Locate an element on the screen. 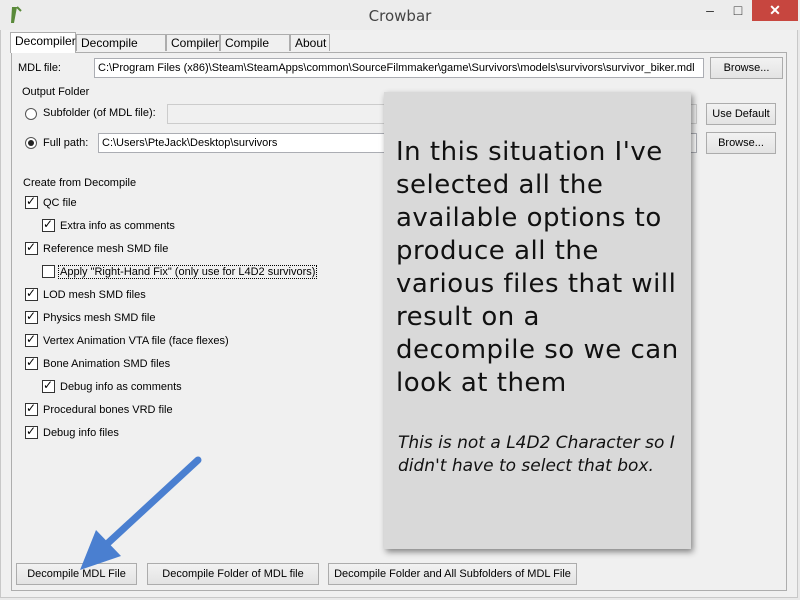 The height and width of the screenshot is (600, 800). bone-animation-checkbox is located at coordinates (31, 362).